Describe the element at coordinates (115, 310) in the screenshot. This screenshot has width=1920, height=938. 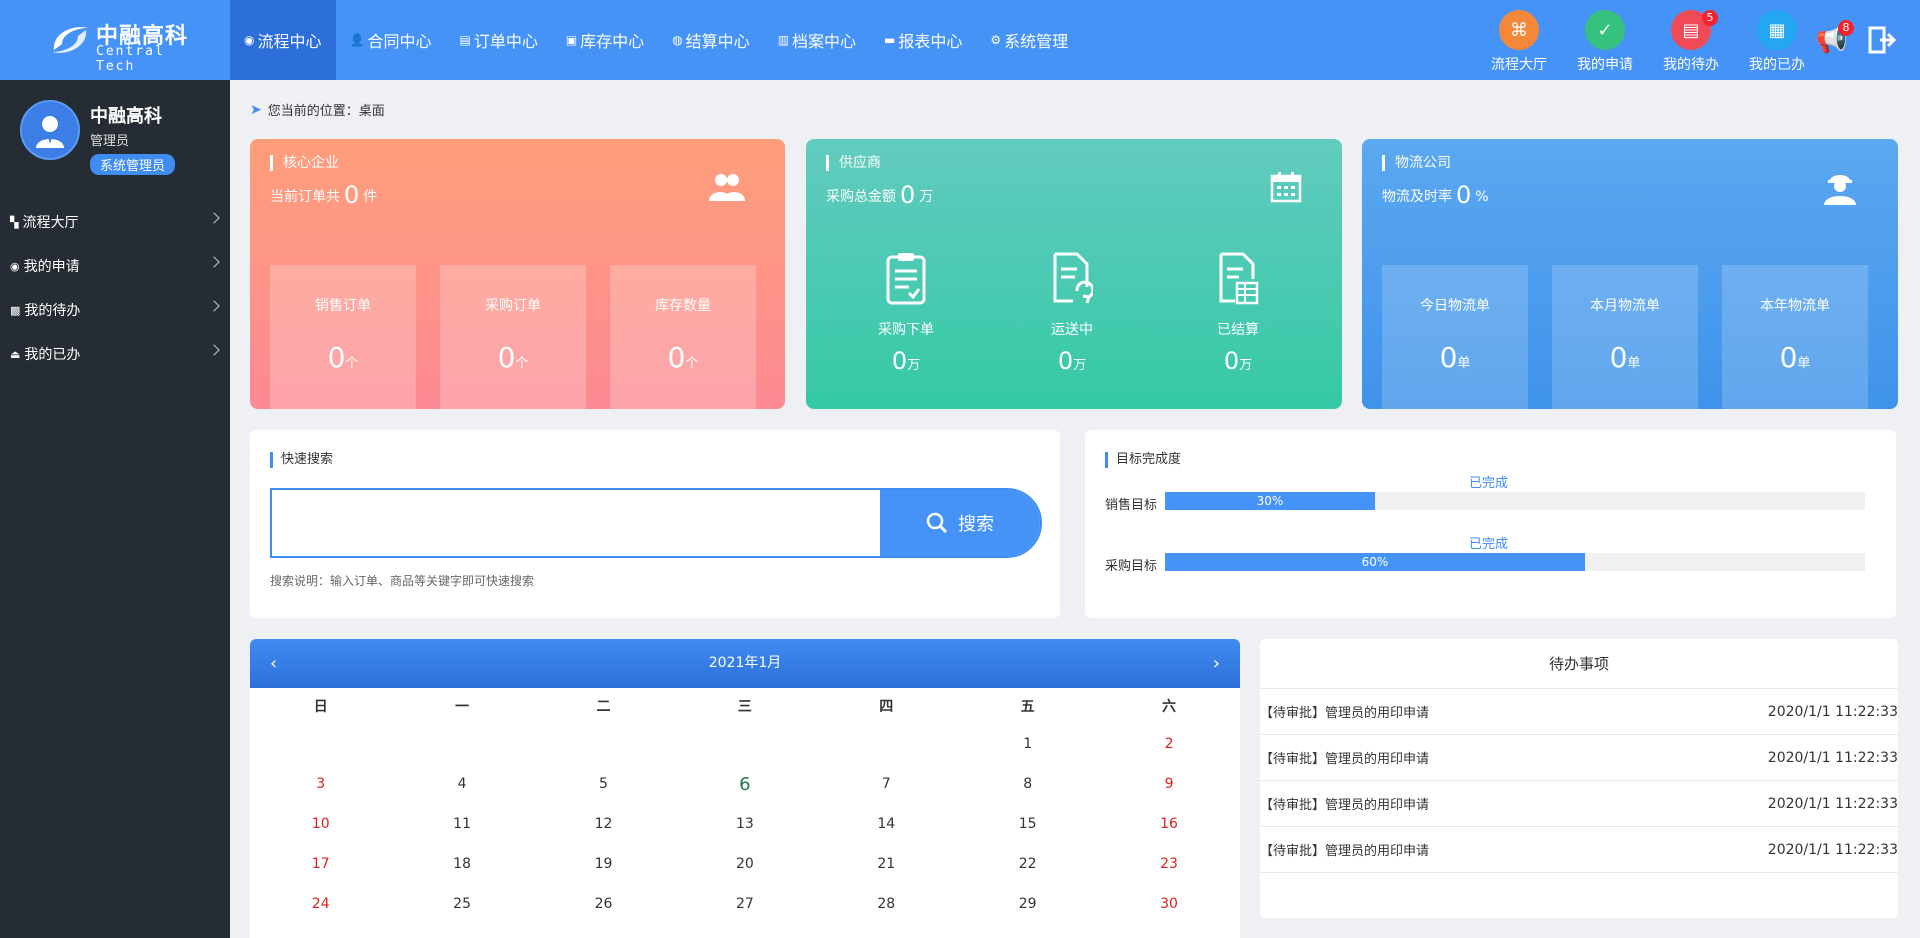
I see `sidebar-item-my-pending: ▩ 我的待办` at that location.